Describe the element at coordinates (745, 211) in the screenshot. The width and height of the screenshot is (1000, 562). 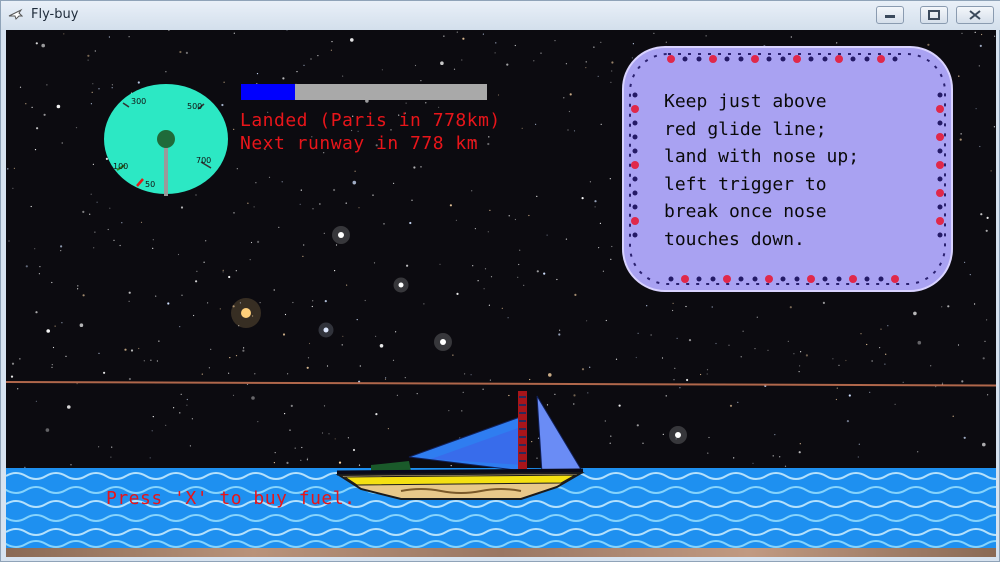
I see `instruction-line: break once nose` at that location.